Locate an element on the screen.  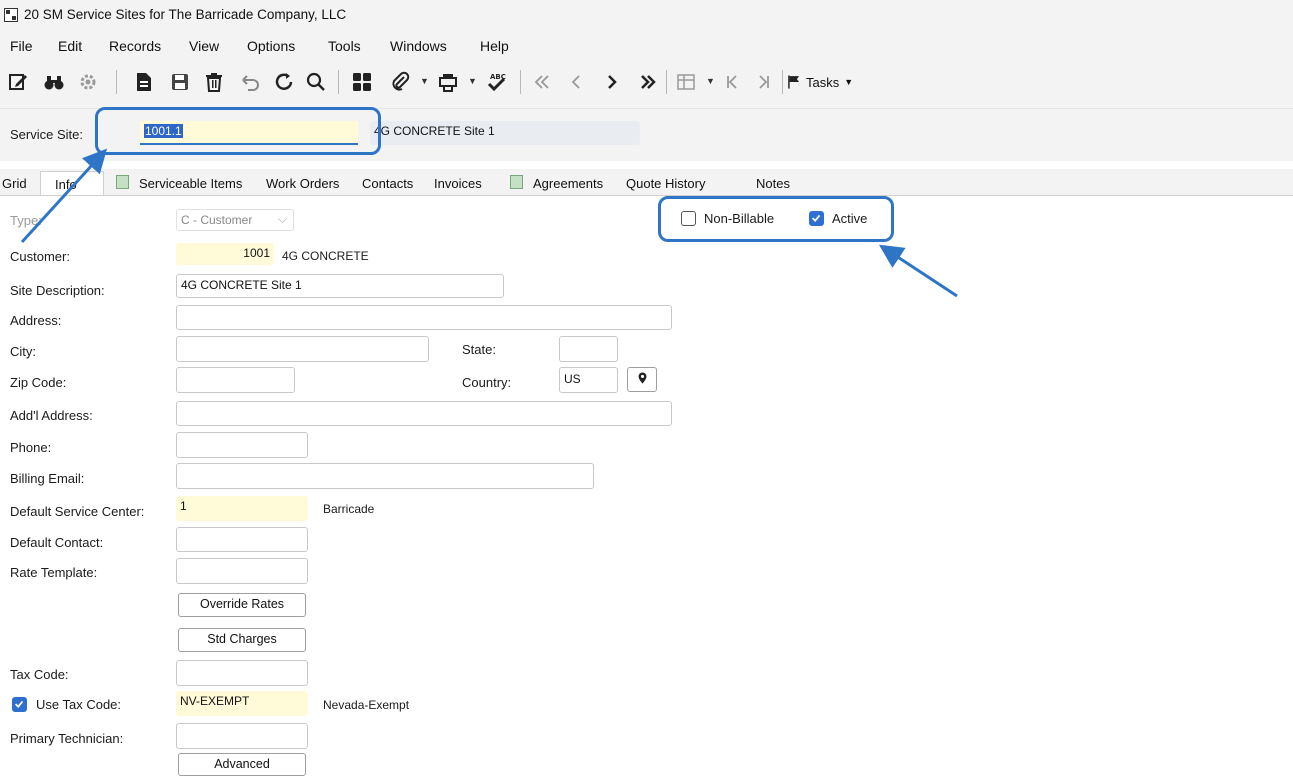
type-select: C - Customer ⌵ is located at coordinates (235, 220).